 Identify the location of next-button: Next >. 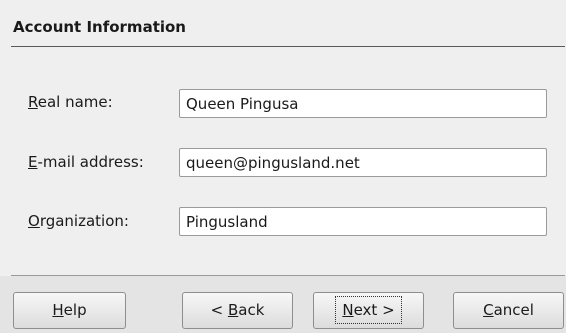
(368, 310).